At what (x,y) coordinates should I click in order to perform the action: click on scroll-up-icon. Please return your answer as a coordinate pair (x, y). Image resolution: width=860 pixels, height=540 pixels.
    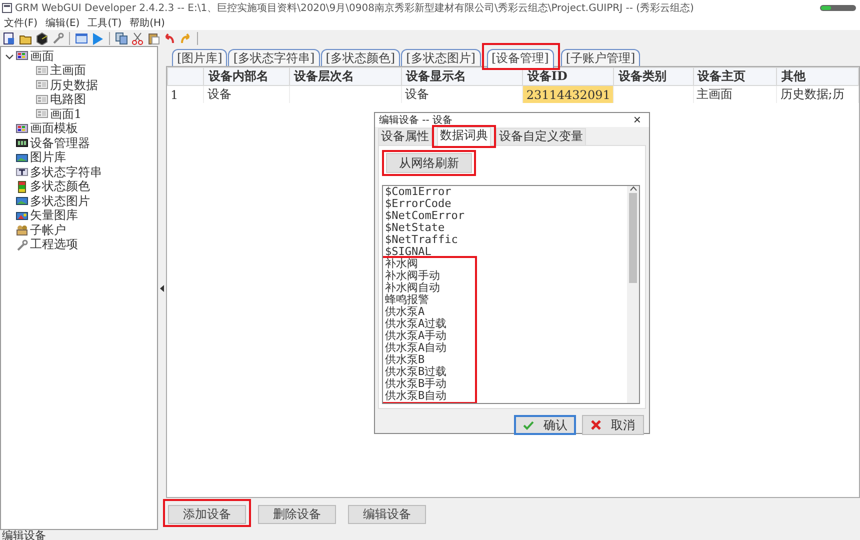
    Looking at the image, I should click on (633, 188).